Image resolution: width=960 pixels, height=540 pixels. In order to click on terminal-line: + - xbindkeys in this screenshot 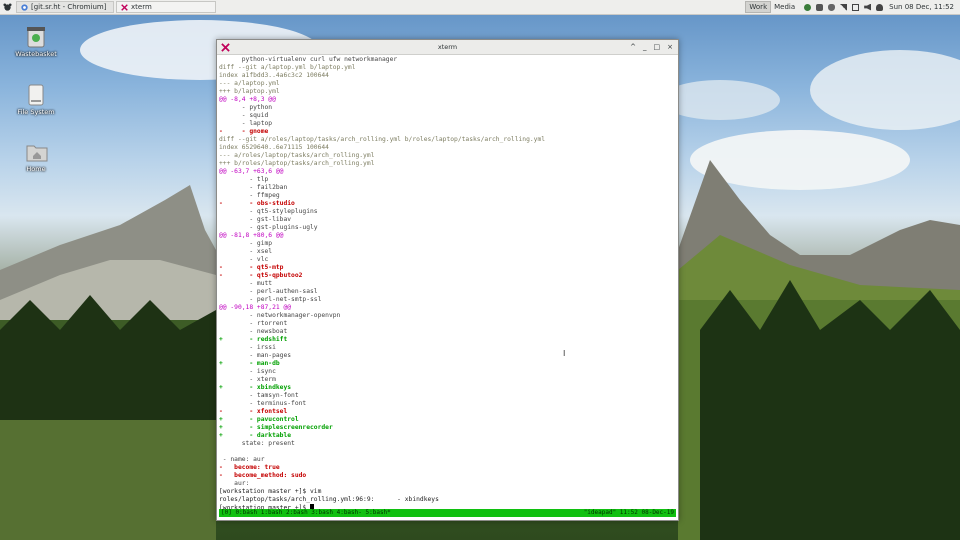, I will do `click(255, 387)`.